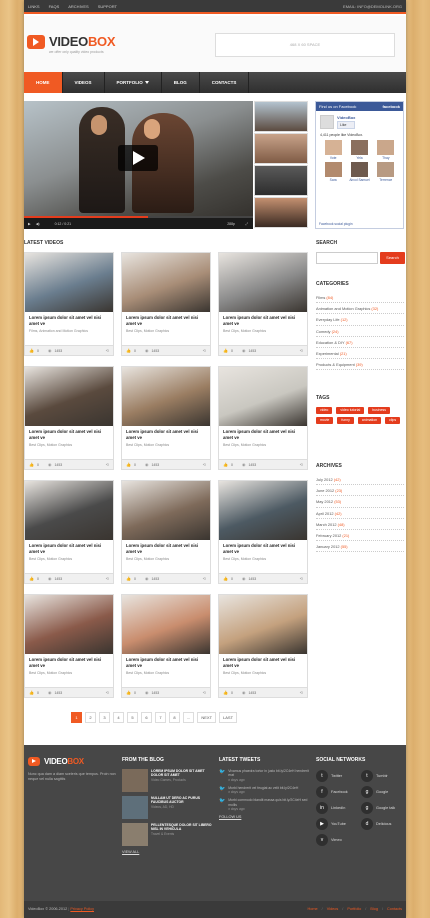  What do you see at coordinates (336, 839) in the screenshot?
I see `social-link-vimeo: v Vimeo` at bounding box center [336, 839].